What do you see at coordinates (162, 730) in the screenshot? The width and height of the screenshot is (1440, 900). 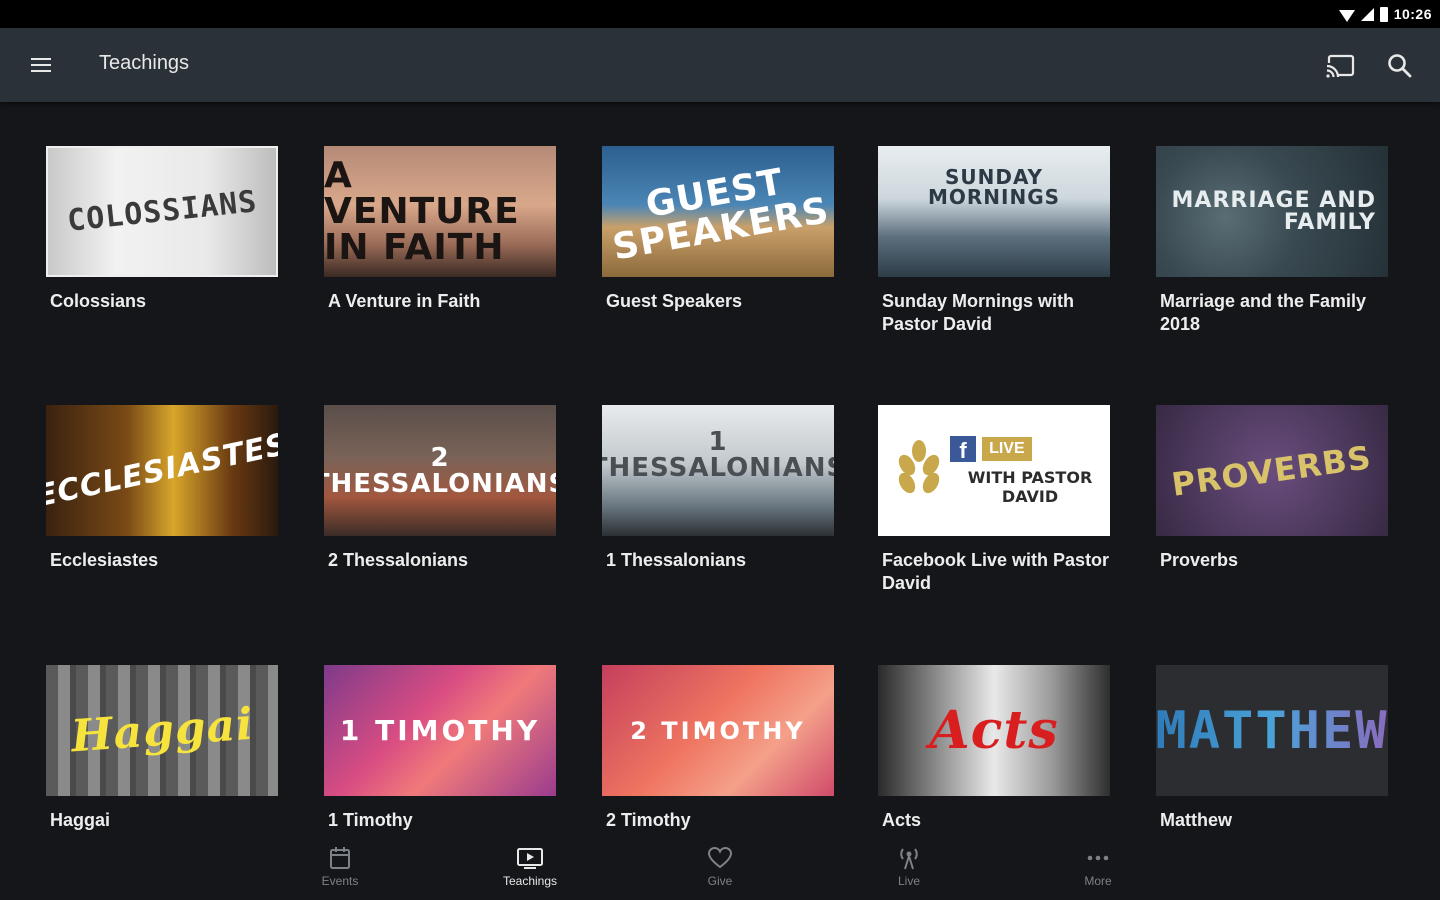 I see `series-thumbnail: Haggai` at bounding box center [162, 730].